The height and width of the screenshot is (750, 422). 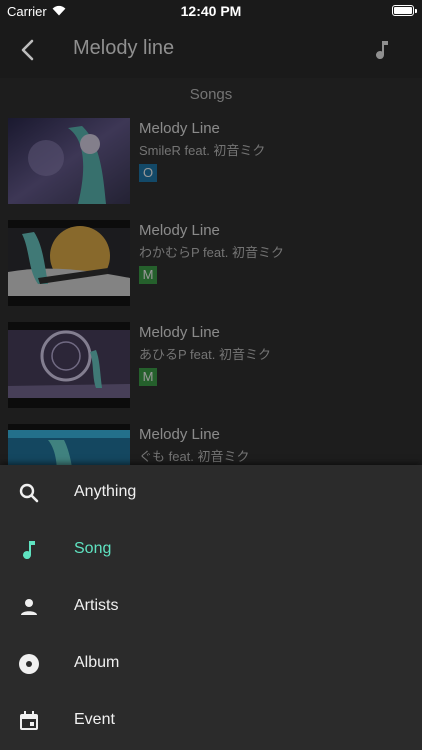 What do you see at coordinates (124, 48) in the screenshot?
I see `page-title: Melody line` at bounding box center [124, 48].